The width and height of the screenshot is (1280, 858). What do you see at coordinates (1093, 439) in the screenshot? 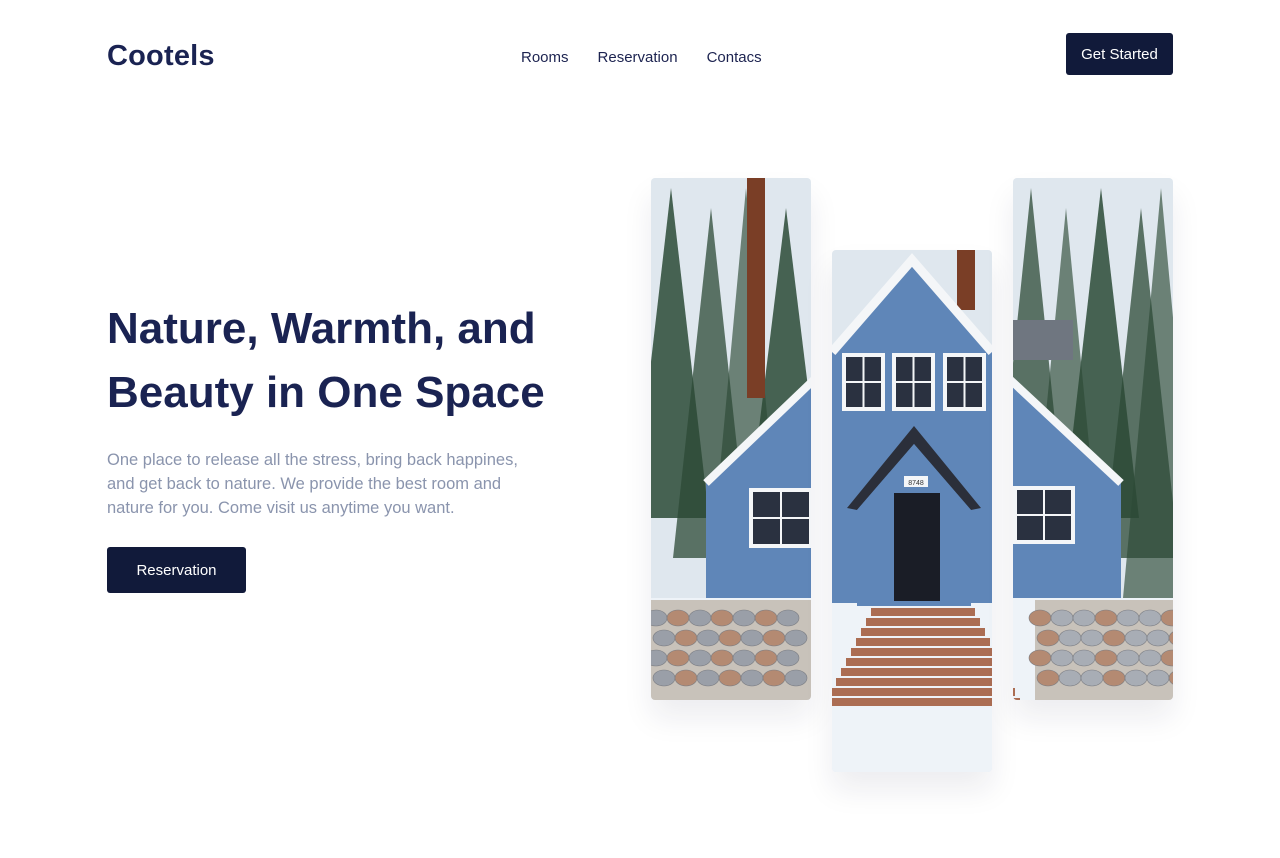
I see `gallery-photo-right: 8748` at bounding box center [1093, 439].